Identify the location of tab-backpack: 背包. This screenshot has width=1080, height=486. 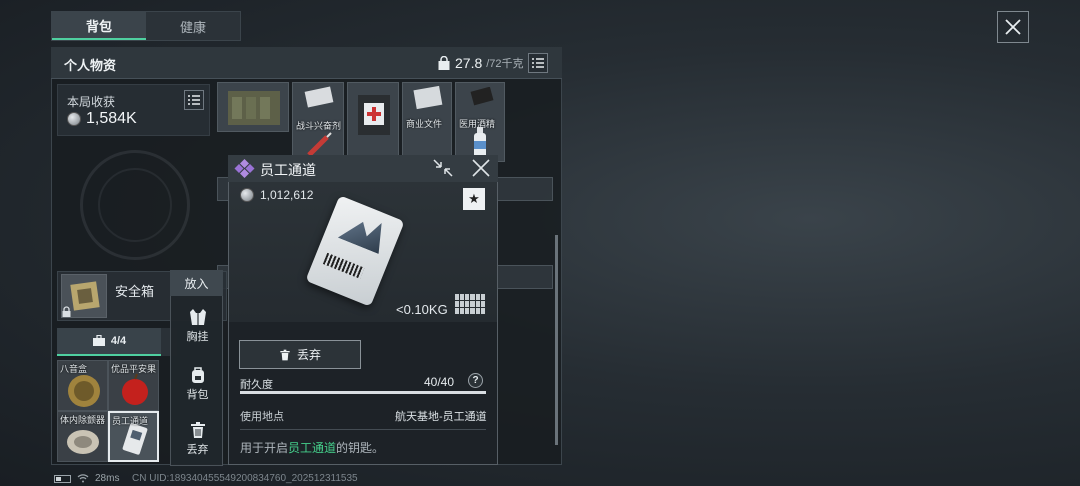
(99, 26).